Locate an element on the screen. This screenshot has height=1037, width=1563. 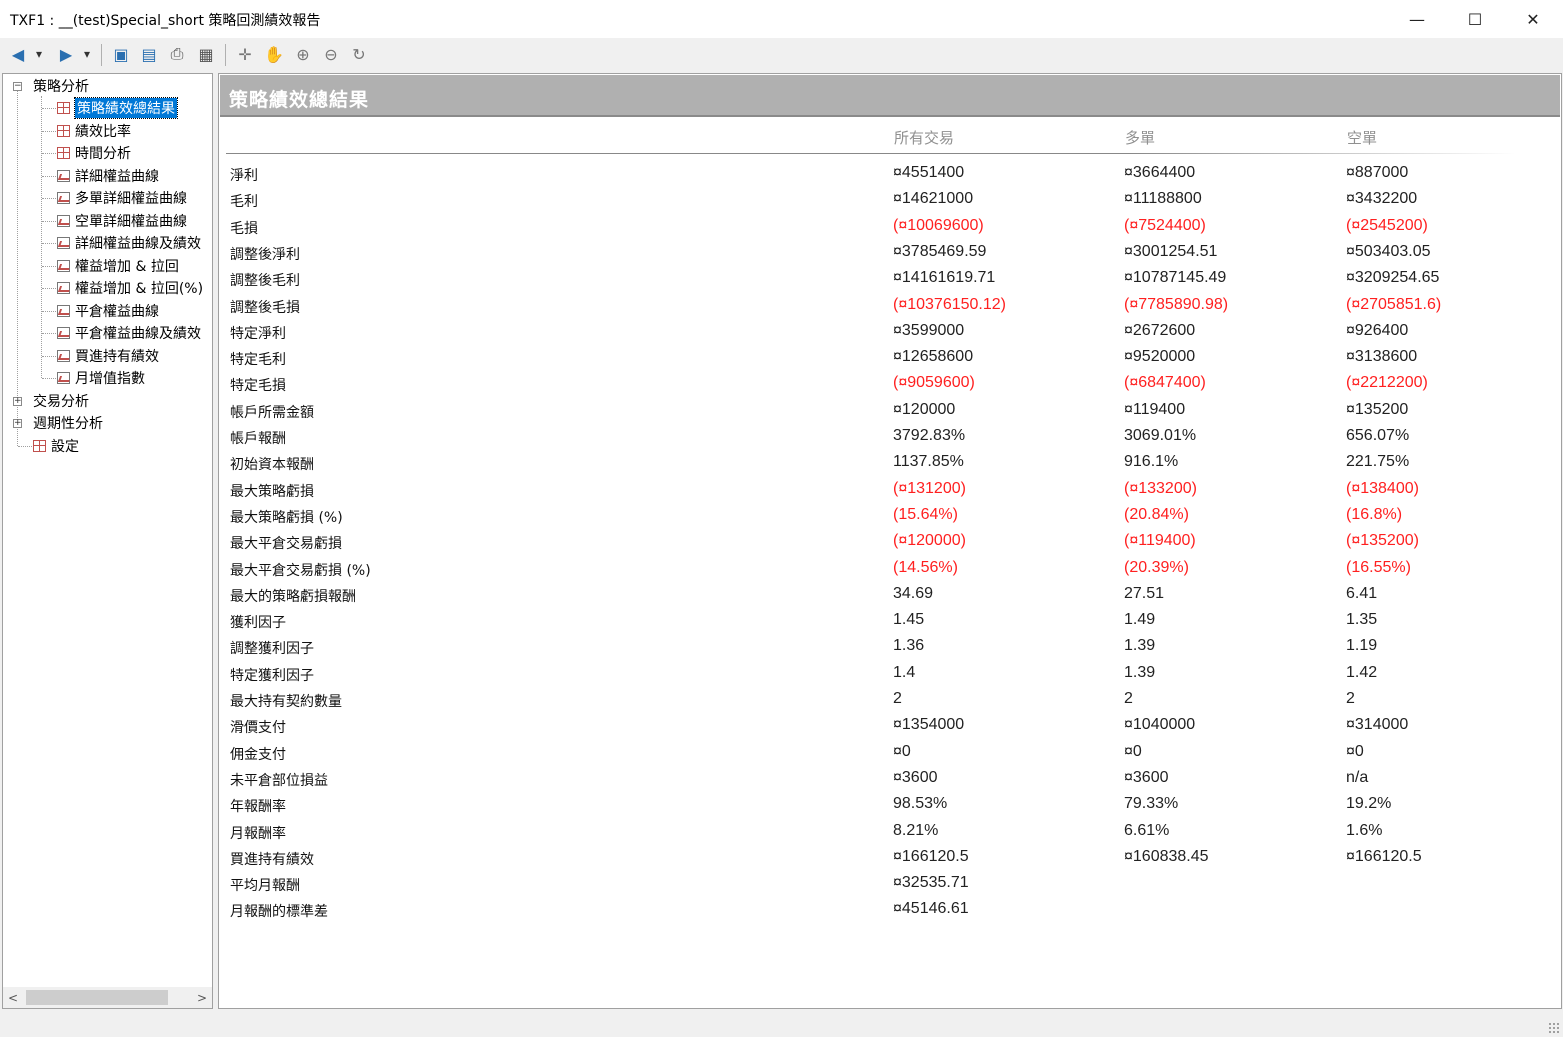
cell-all-trades: 1.45 is located at coordinates (909, 619).